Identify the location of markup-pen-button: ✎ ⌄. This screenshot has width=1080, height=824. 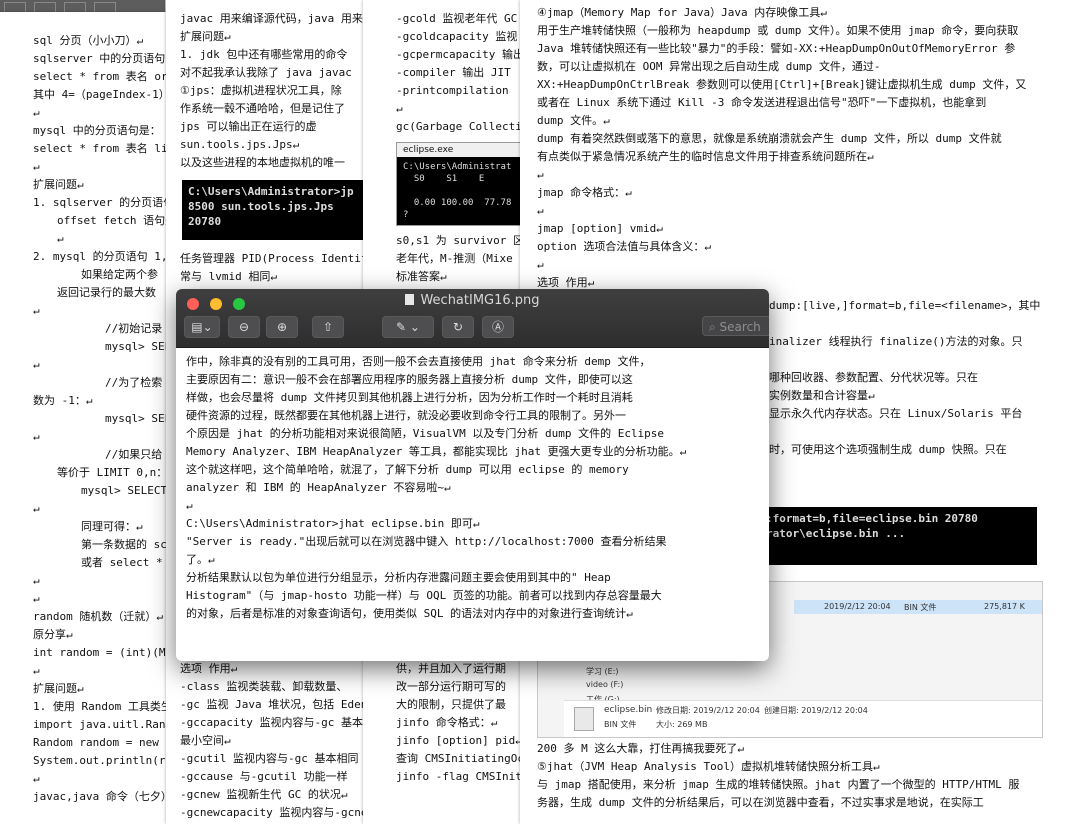
(408, 327).